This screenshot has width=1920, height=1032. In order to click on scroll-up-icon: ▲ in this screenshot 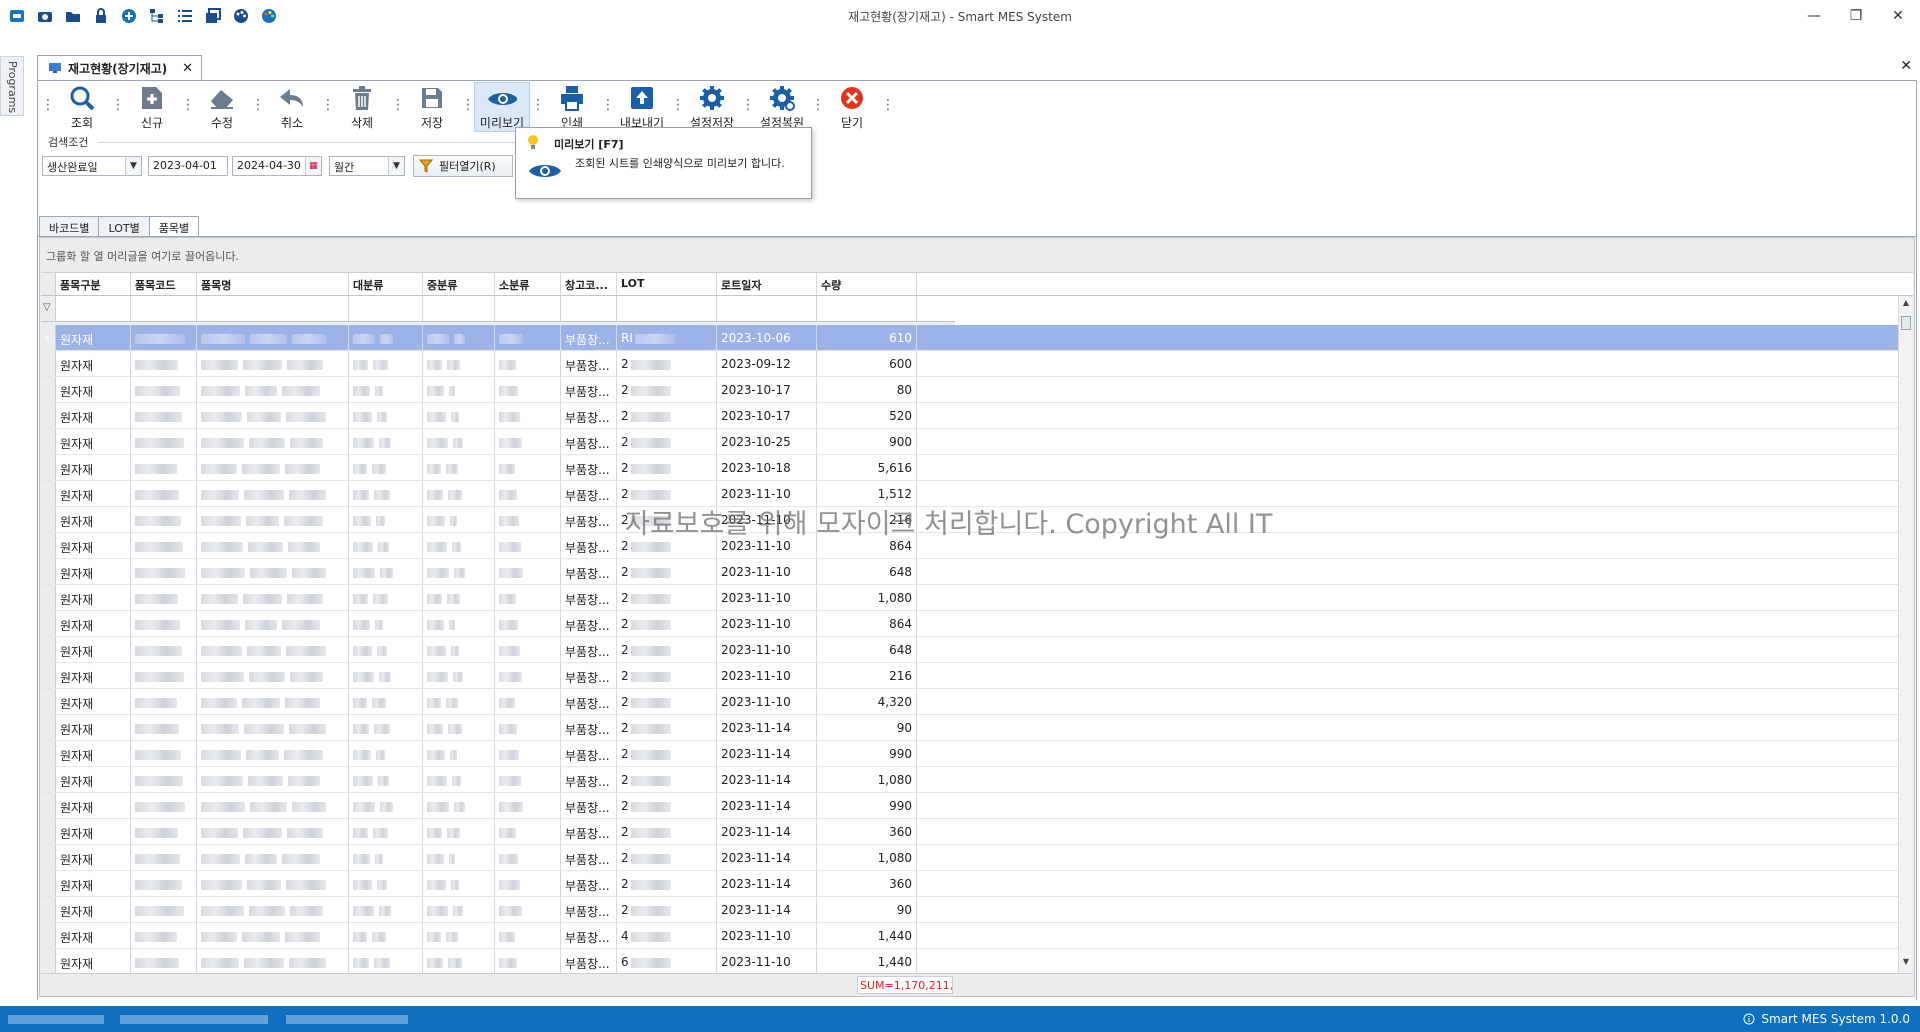, I will do `click(1906, 305)`.